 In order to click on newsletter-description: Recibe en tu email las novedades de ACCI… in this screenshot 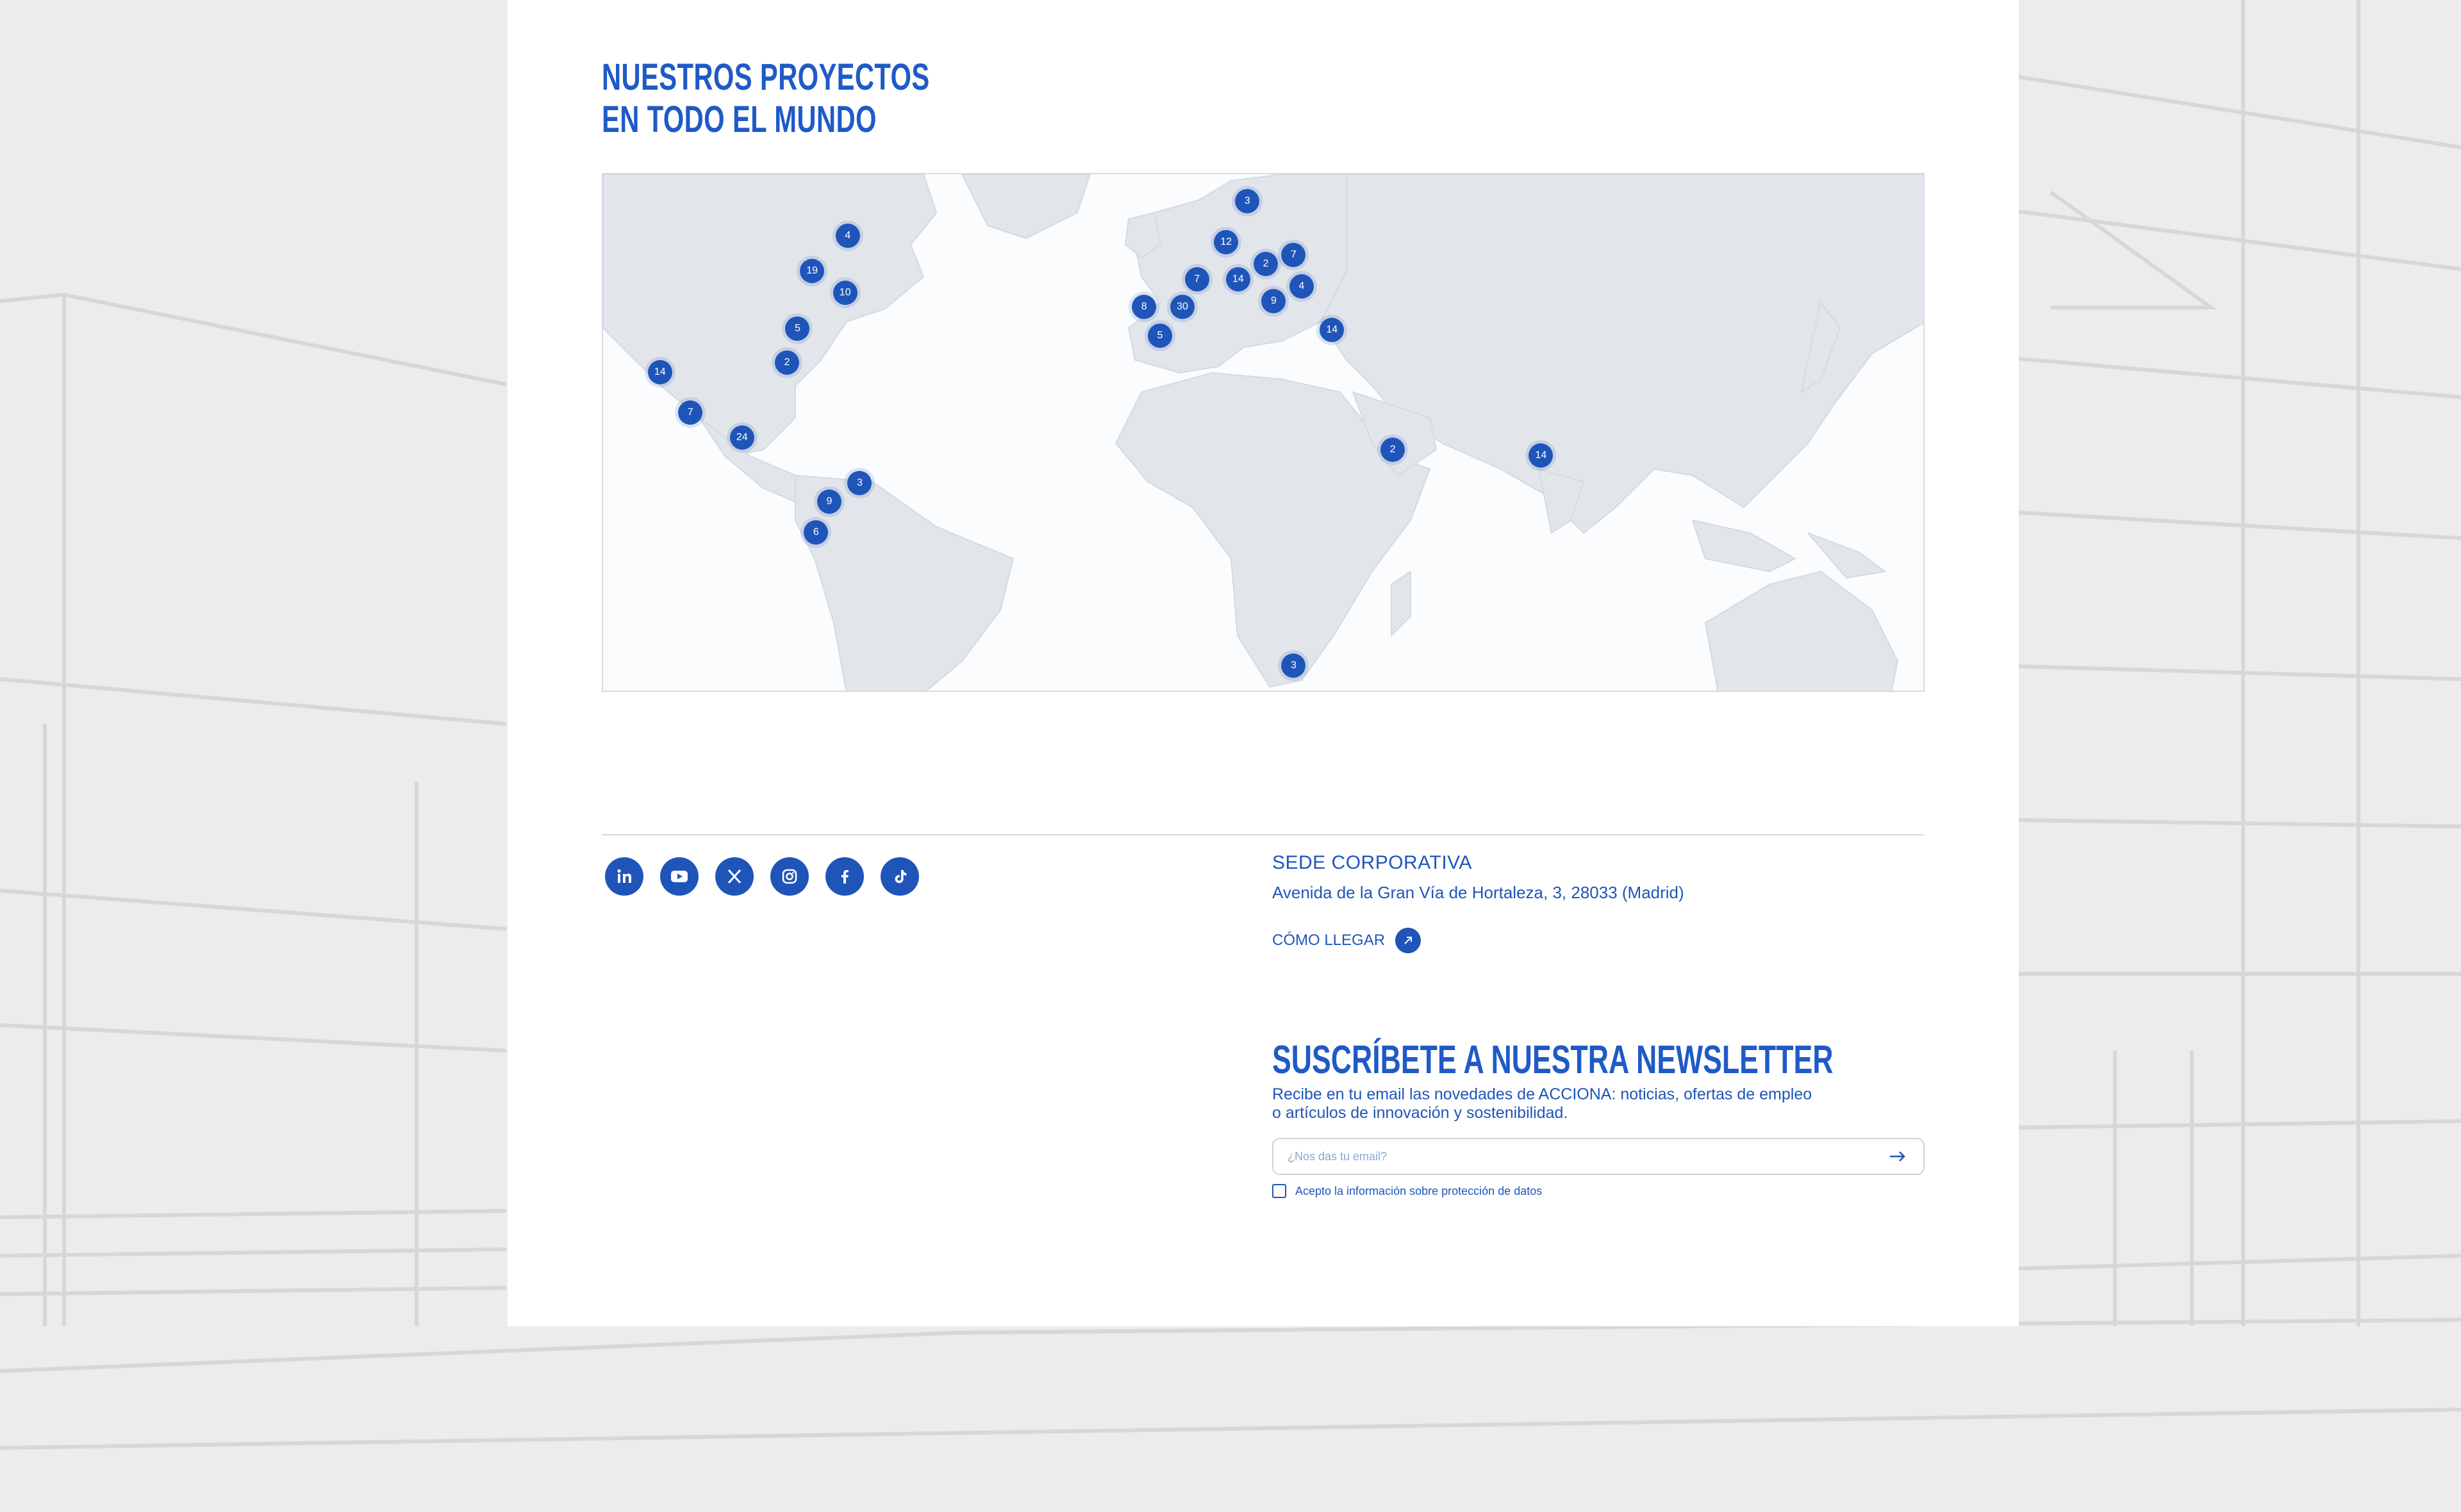, I will do `click(1542, 1104)`.